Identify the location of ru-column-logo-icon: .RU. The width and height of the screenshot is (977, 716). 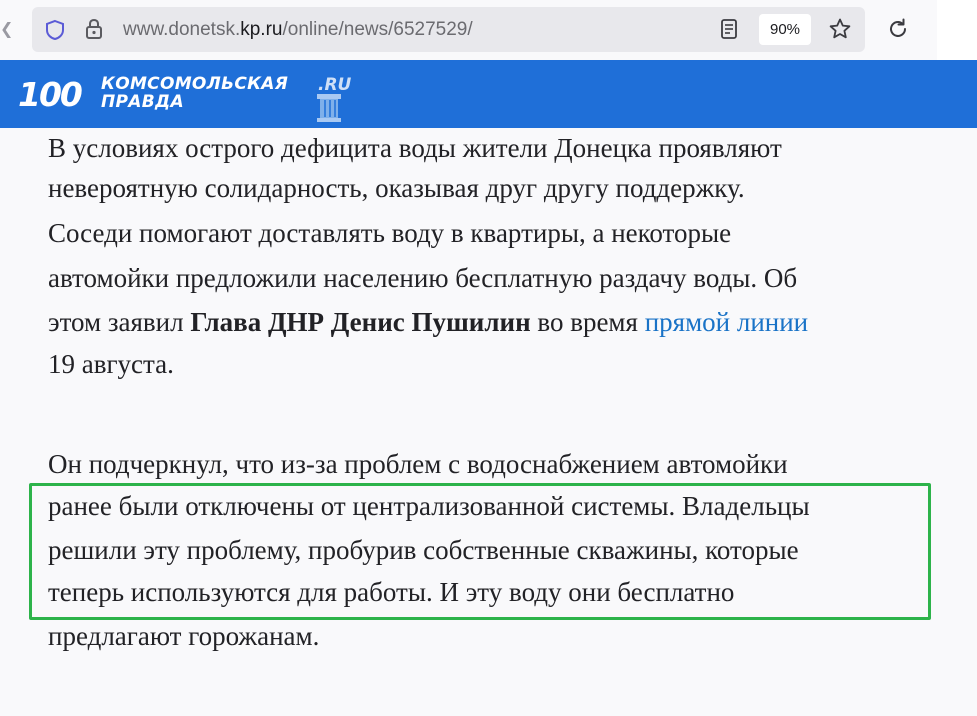
(333, 96).